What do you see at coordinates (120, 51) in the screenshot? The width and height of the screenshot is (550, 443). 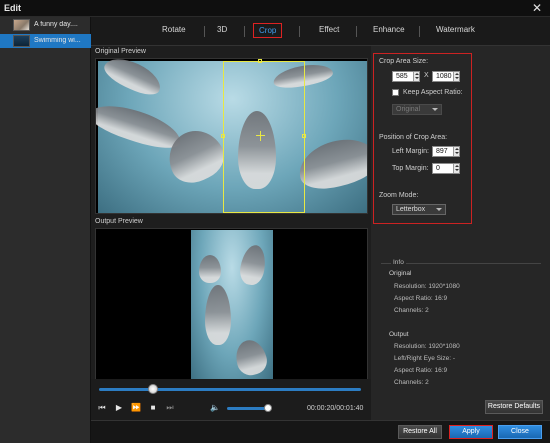 I see `original-preview-label: Original Preview` at bounding box center [120, 51].